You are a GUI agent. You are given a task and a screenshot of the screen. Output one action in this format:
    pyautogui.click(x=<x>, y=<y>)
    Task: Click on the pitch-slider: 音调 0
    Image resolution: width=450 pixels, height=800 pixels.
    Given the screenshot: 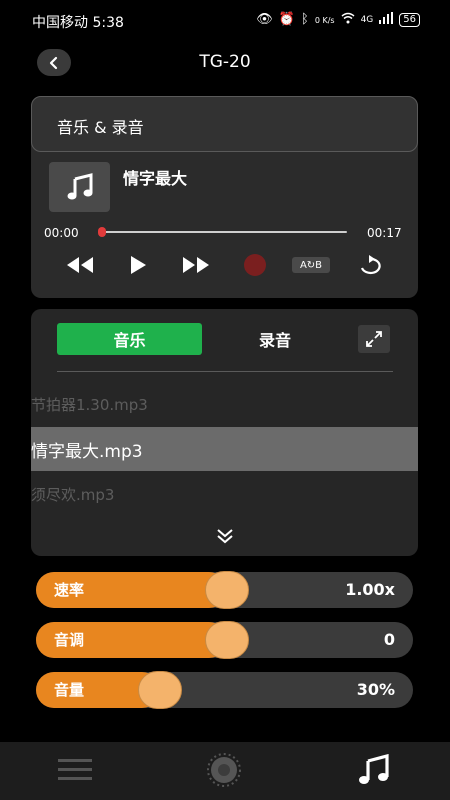 What is the action you would take?
    pyautogui.click(x=224, y=640)
    